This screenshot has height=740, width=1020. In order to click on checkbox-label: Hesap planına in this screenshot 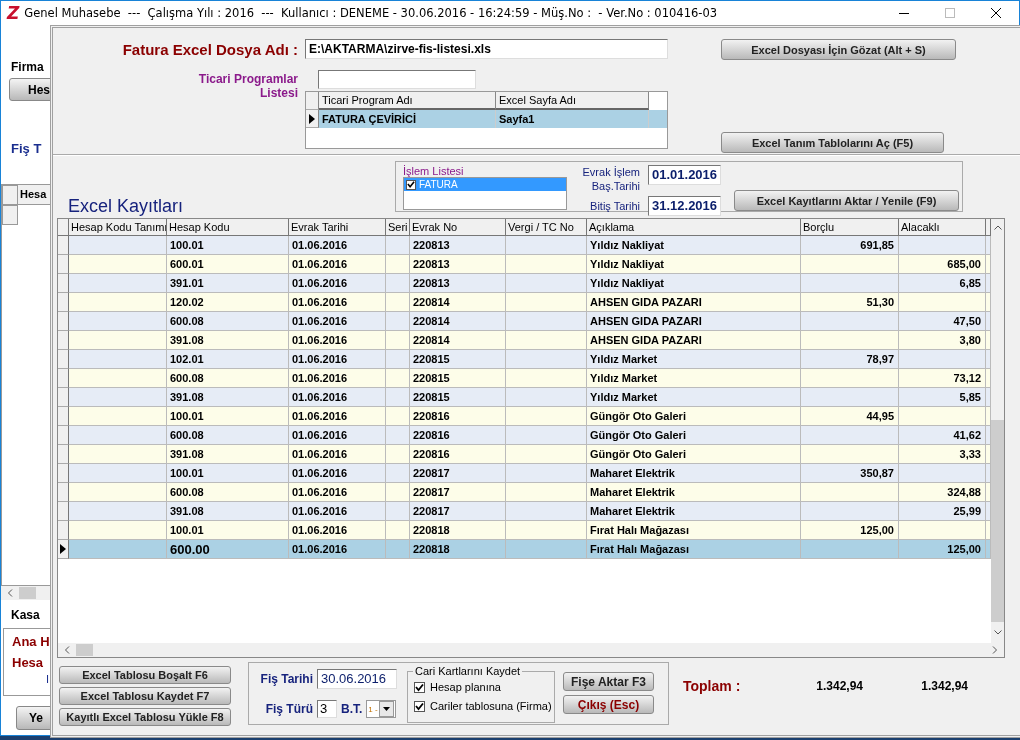, I will do `click(465, 687)`.